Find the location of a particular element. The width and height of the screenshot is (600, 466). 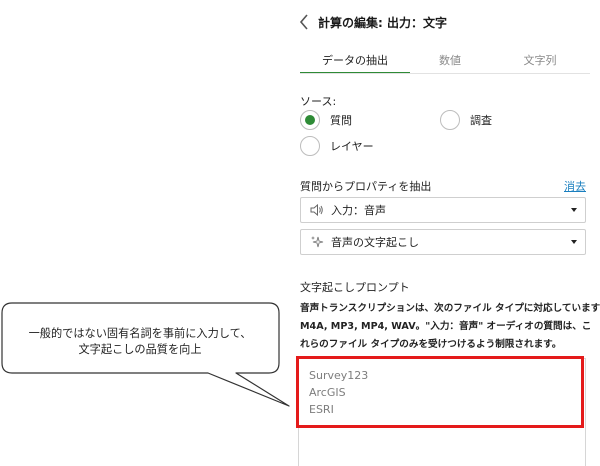

tab-divider is located at coordinates (445, 73).